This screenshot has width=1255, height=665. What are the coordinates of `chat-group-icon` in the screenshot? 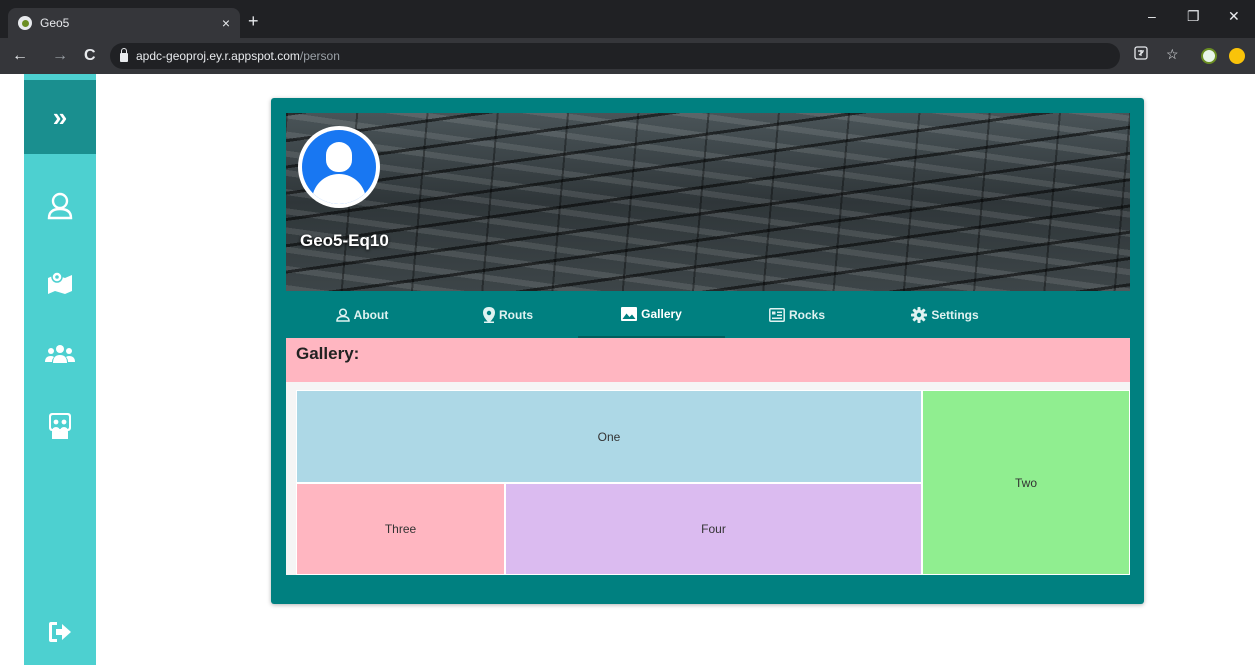 It's located at (60, 426).